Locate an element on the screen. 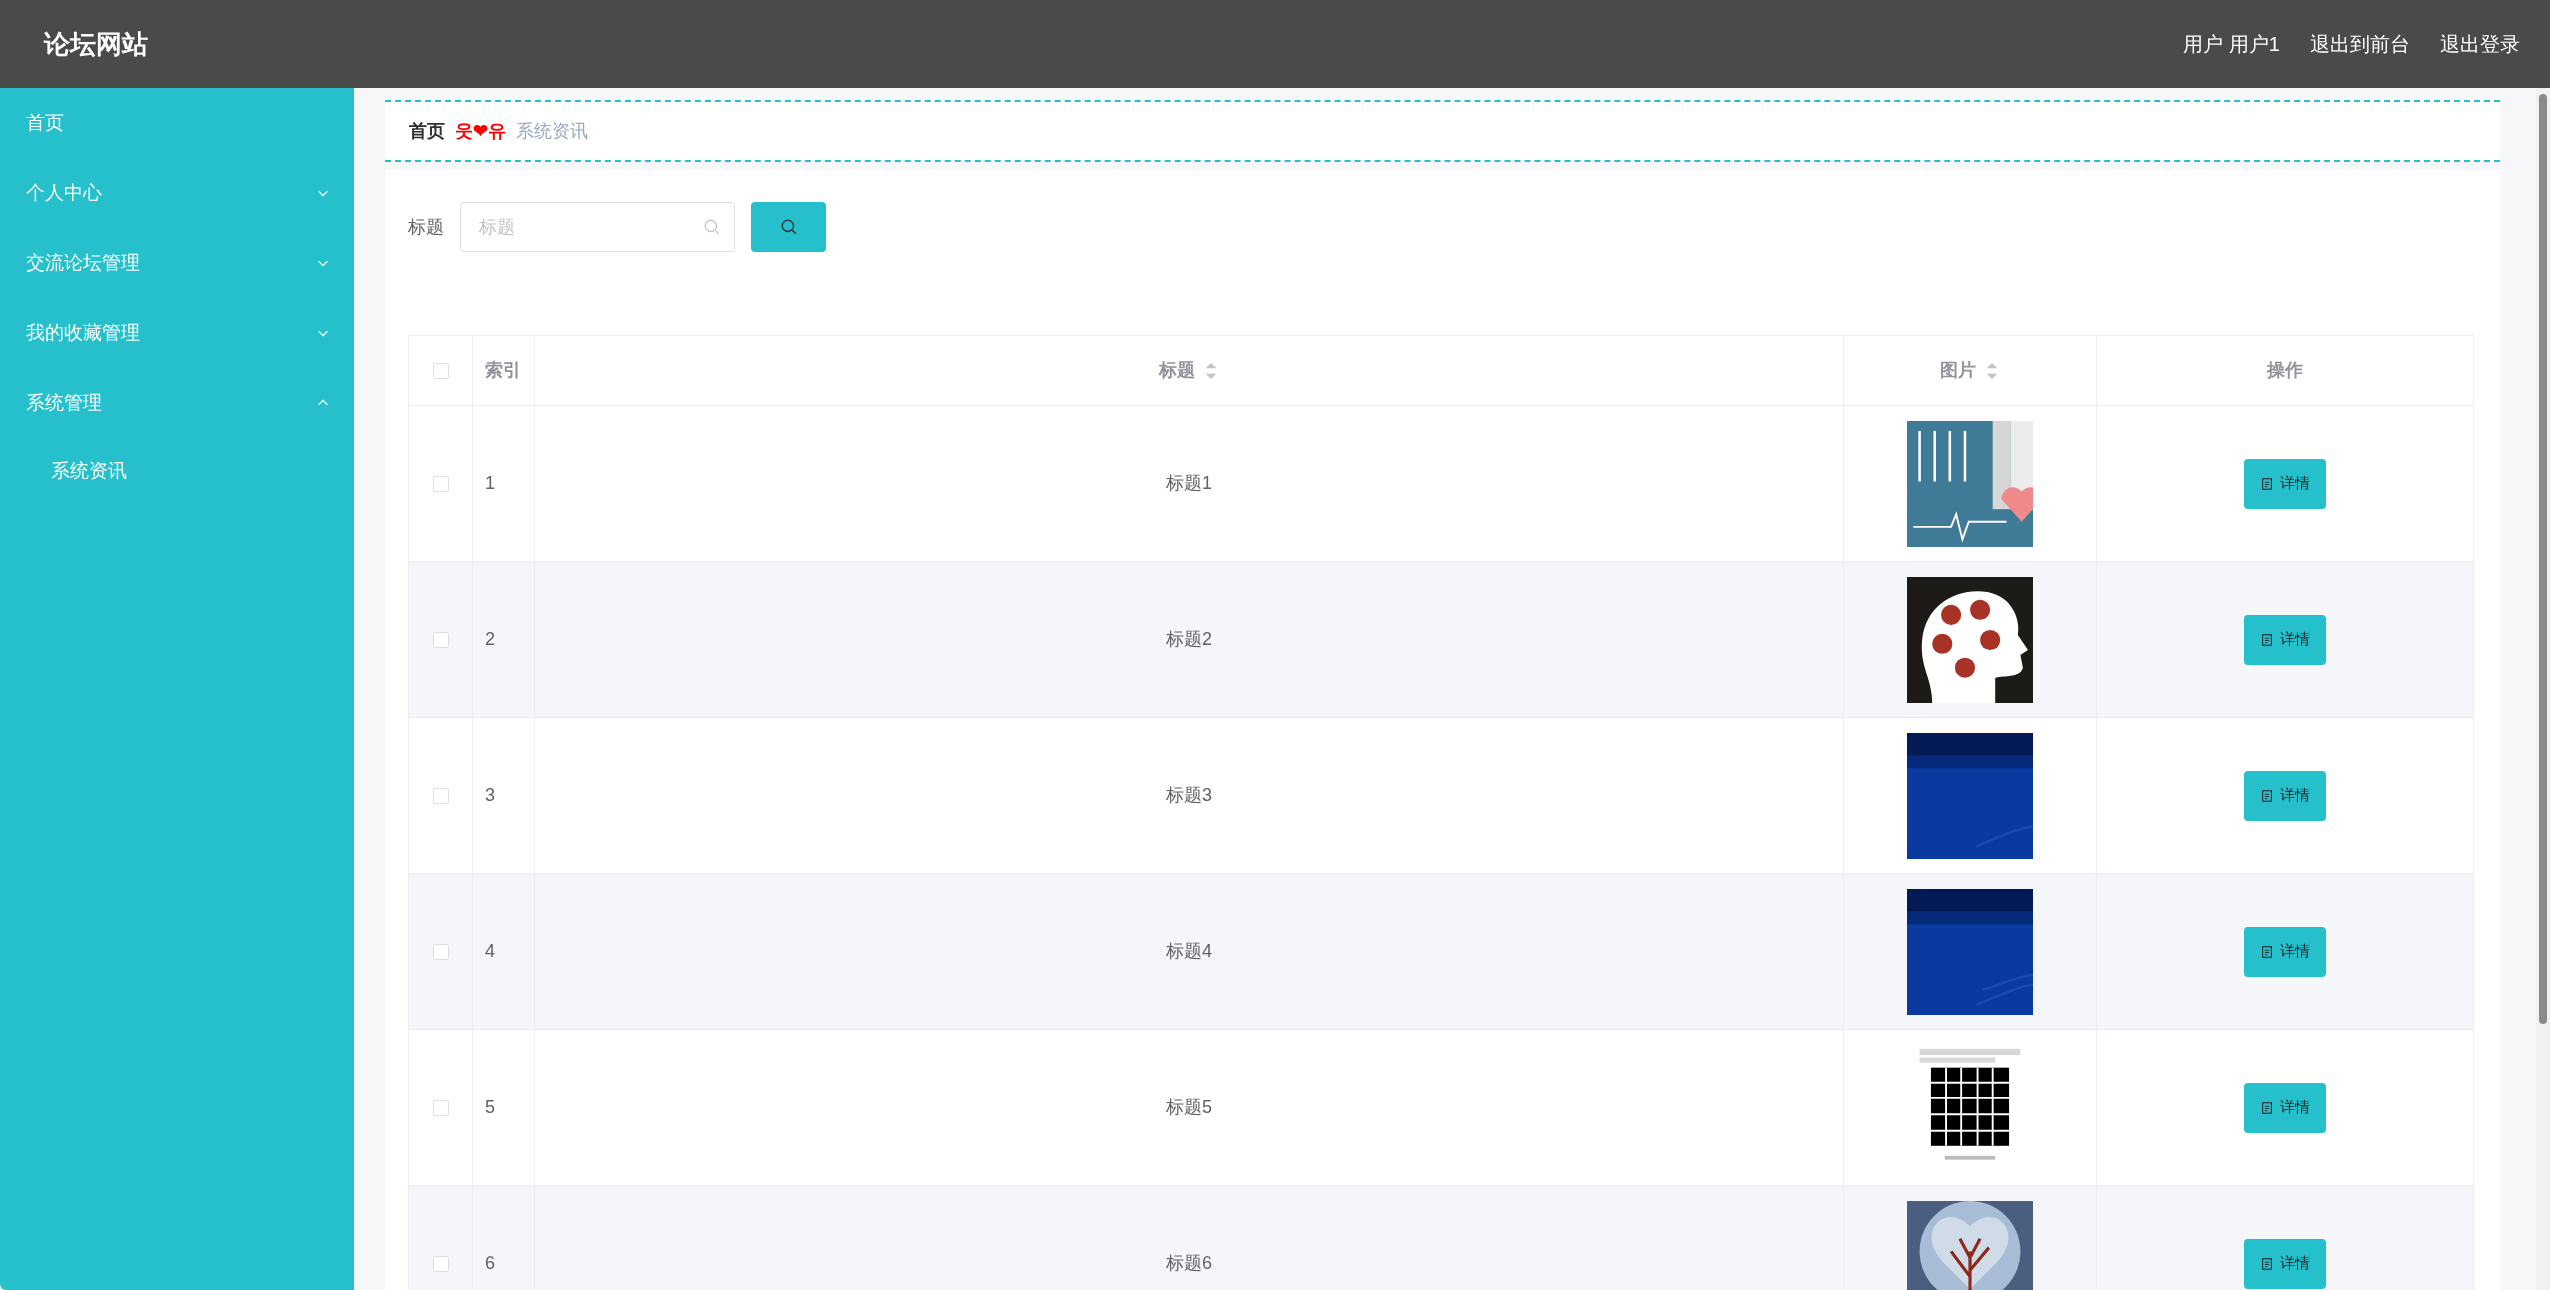  scrollbar-thumb is located at coordinates (2543, 559).